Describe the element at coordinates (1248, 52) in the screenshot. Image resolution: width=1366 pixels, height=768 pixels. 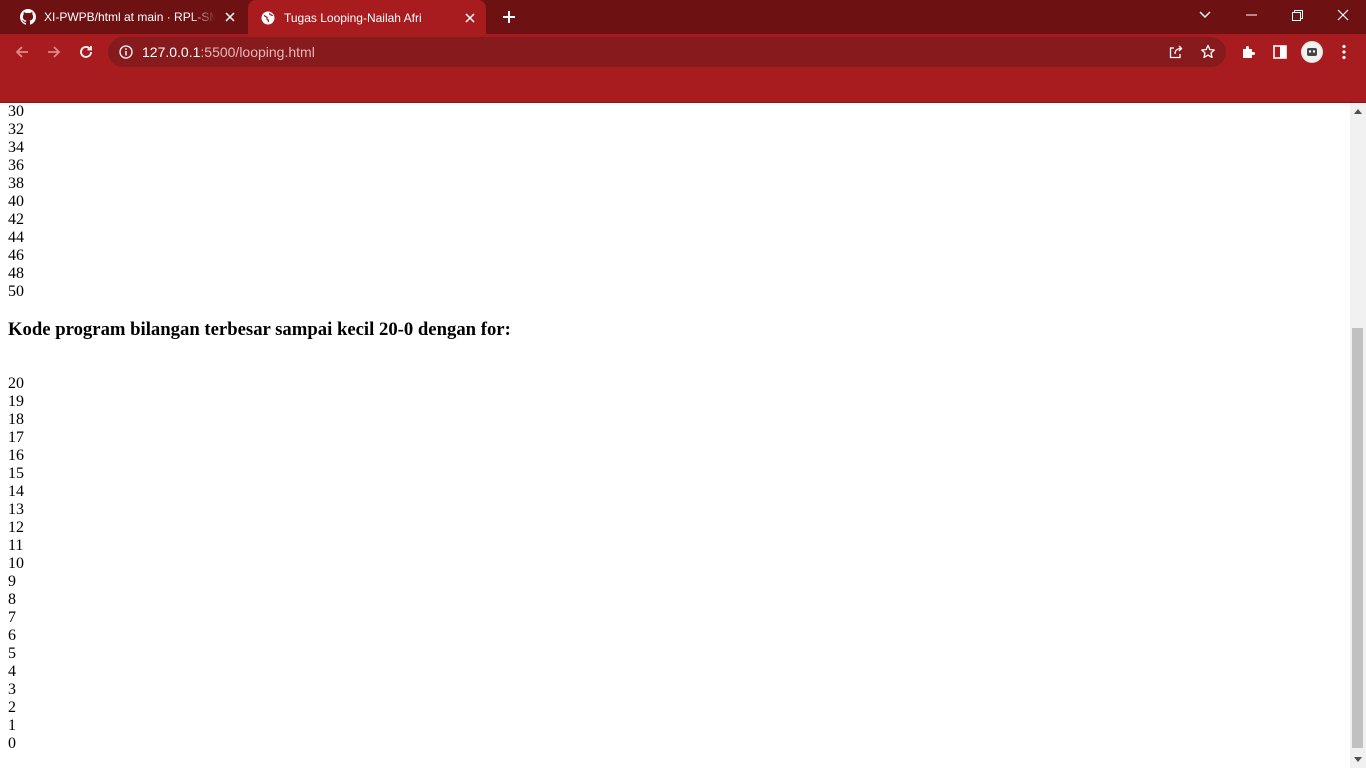
I see `extensions-icon` at that location.